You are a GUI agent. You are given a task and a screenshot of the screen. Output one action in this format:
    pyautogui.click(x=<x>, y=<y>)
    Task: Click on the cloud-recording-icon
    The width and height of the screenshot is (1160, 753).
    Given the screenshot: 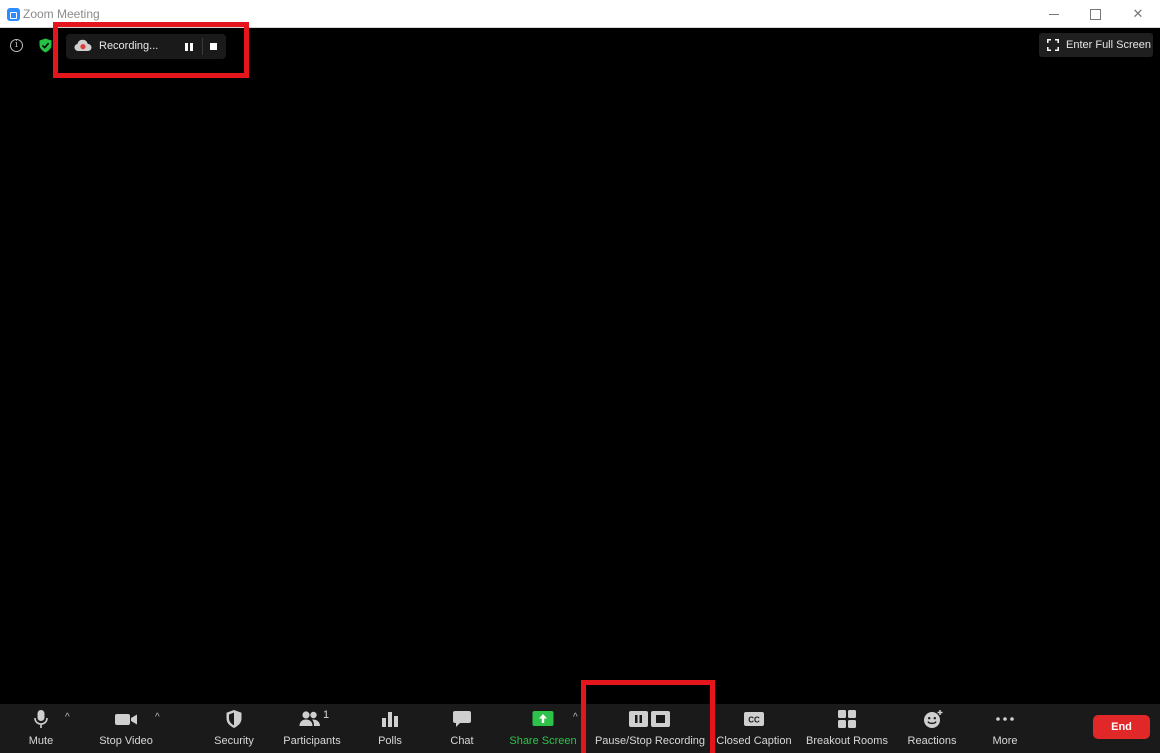 What is the action you would take?
    pyautogui.click(x=83, y=45)
    